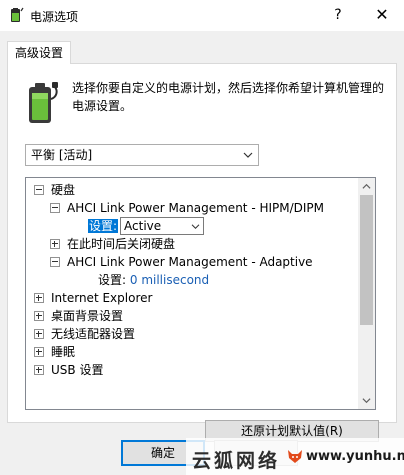 The image size is (404, 475). I want to click on power-options-icon, so click(17, 14).